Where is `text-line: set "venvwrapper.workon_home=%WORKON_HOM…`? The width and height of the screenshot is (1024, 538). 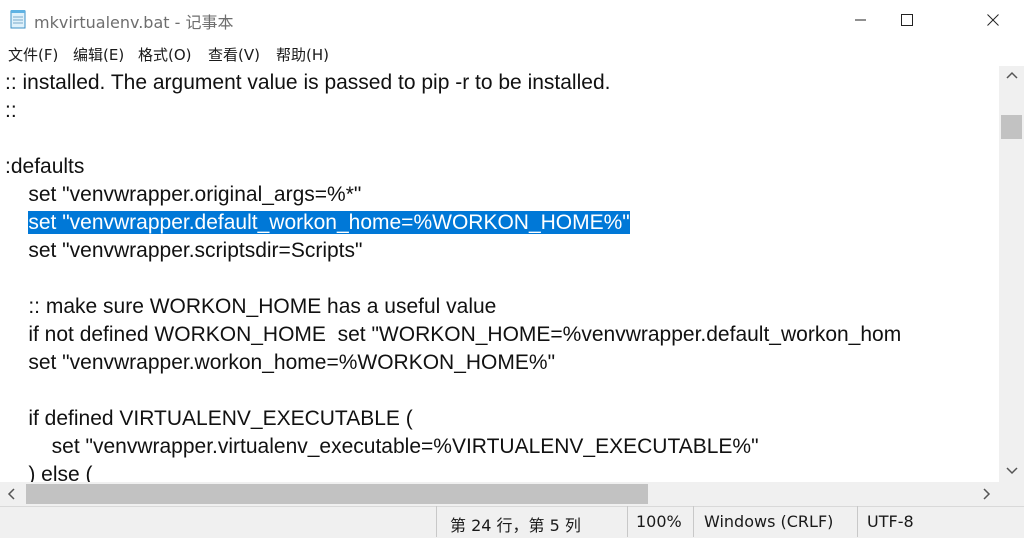 text-line: set "venvwrapper.workon_home=%WORKON_HOM… is located at coordinates (280, 362).